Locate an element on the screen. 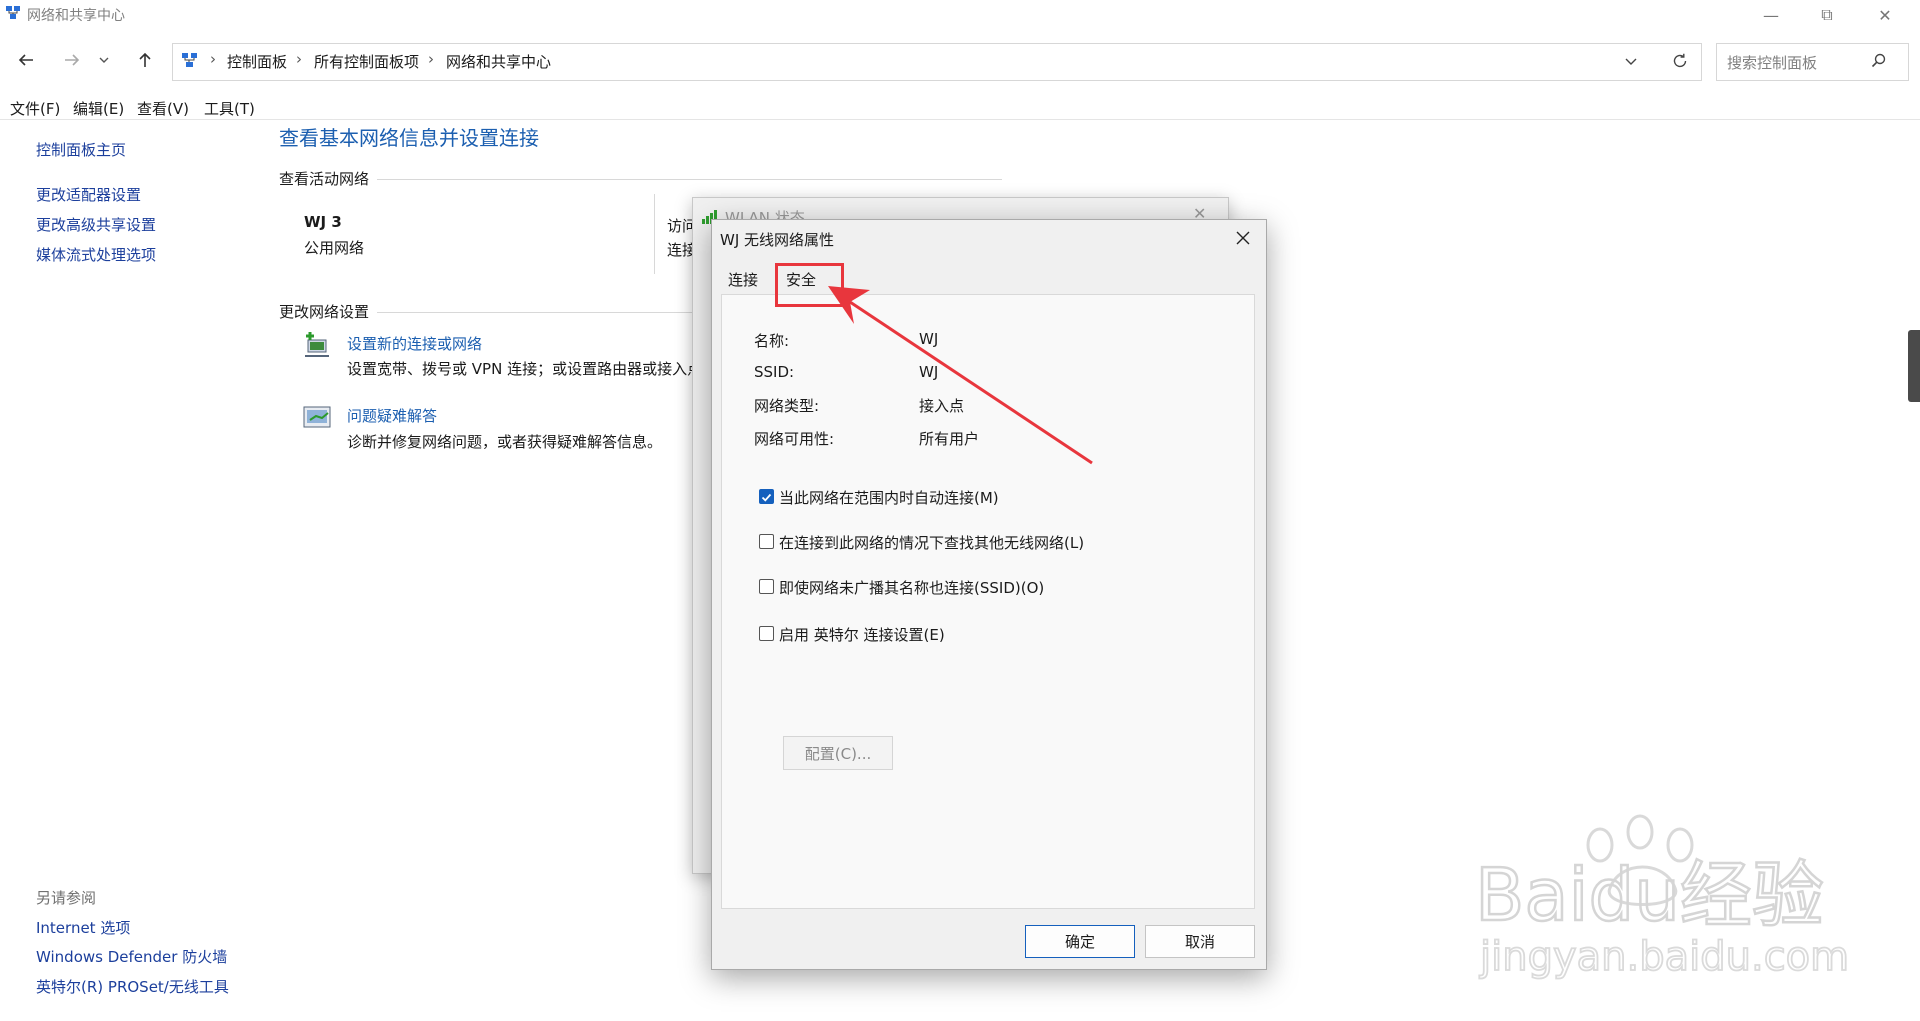  close-icon is located at coordinates (1243, 238).